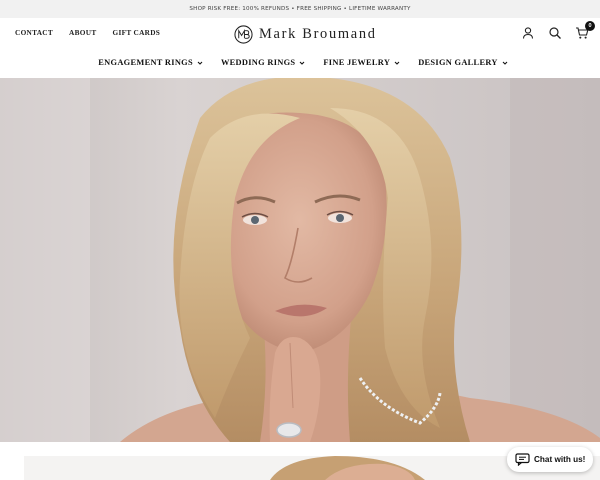  Describe the element at coordinates (458, 62) in the screenshot. I see `nav-label: DESIGN GALLERY` at that location.